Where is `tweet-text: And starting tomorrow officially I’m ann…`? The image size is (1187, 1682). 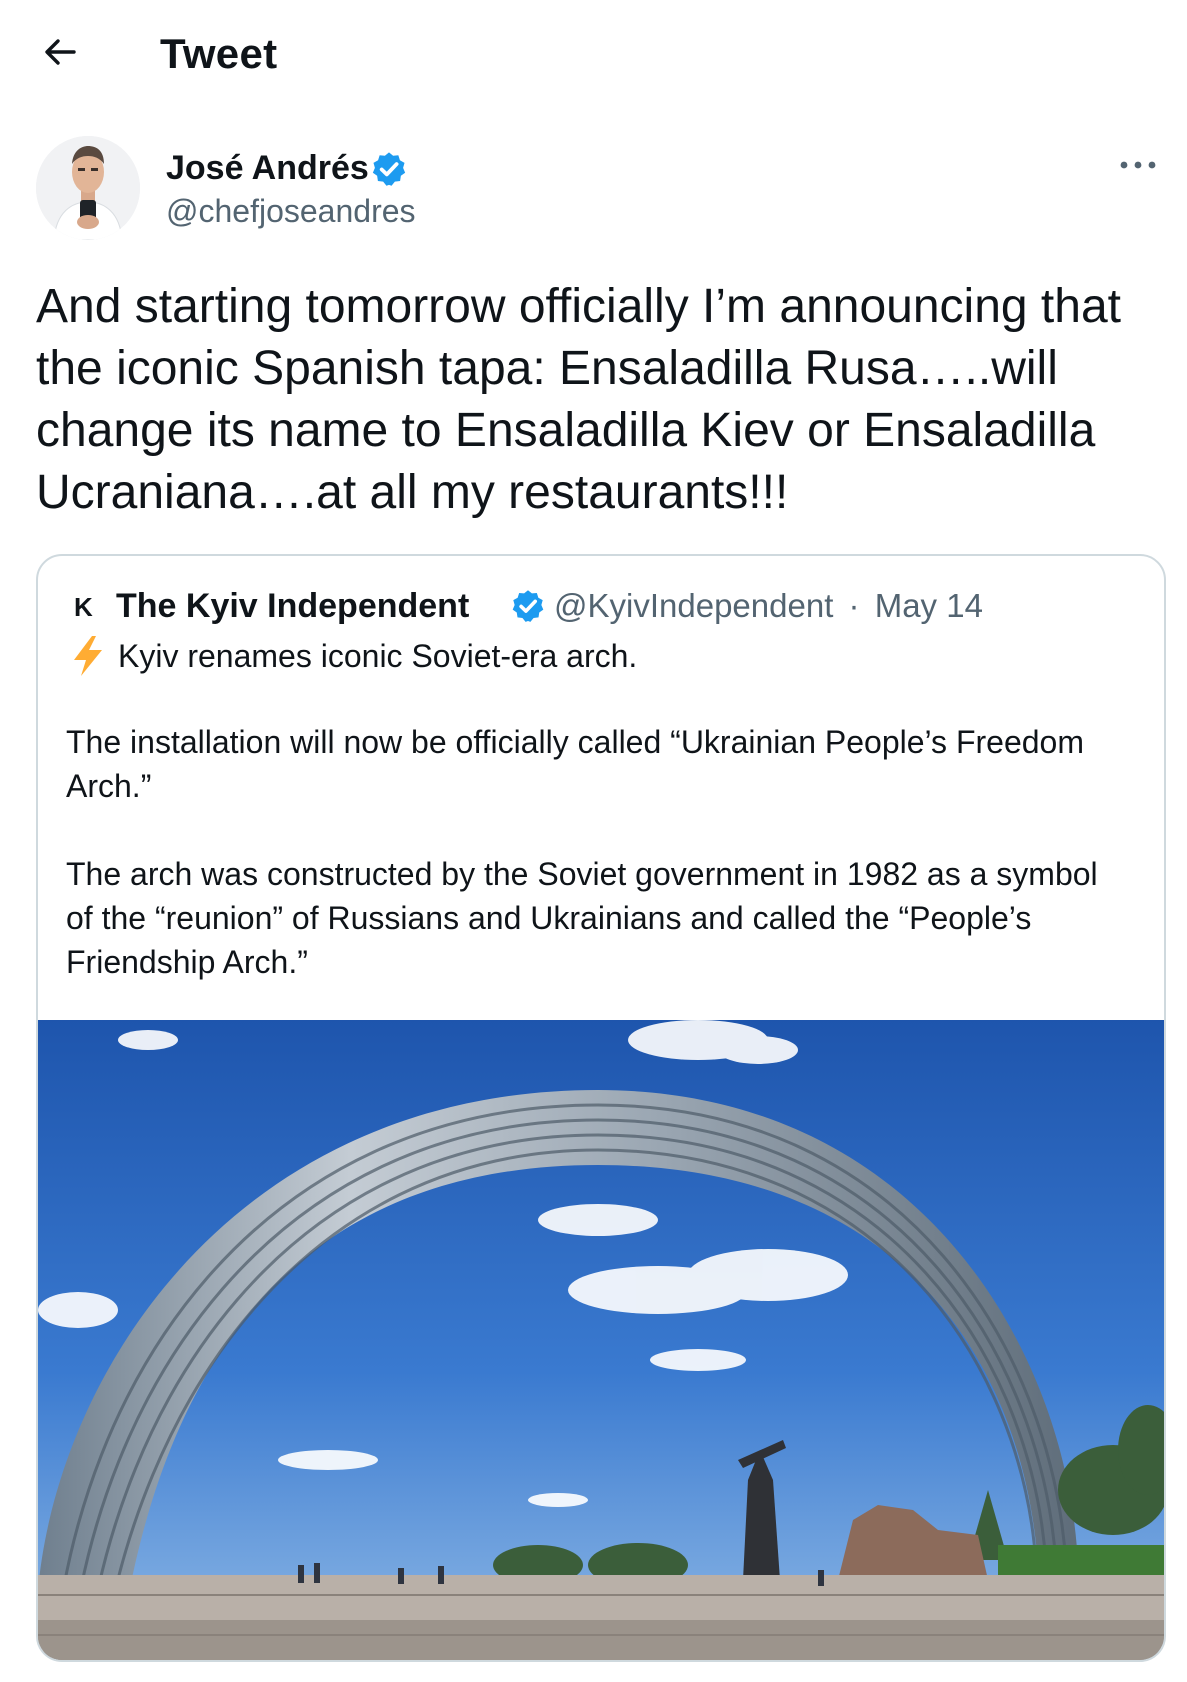 tweet-text: And starting tomorrow officially I’m ann… is located at coordinates (578, 399).